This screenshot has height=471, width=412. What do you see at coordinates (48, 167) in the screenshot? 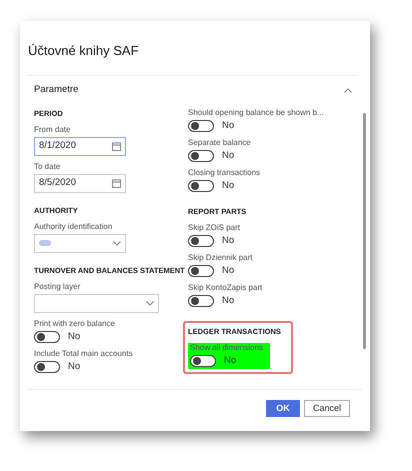
I see `field-label: To date` at bounding box center [48, 167].